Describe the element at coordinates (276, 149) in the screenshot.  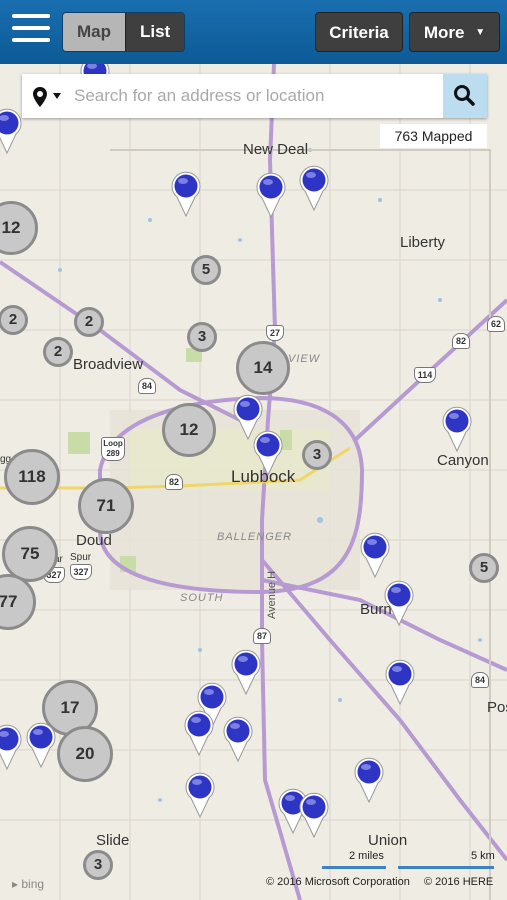
I see `place-new-deal: New Deal` at that location.